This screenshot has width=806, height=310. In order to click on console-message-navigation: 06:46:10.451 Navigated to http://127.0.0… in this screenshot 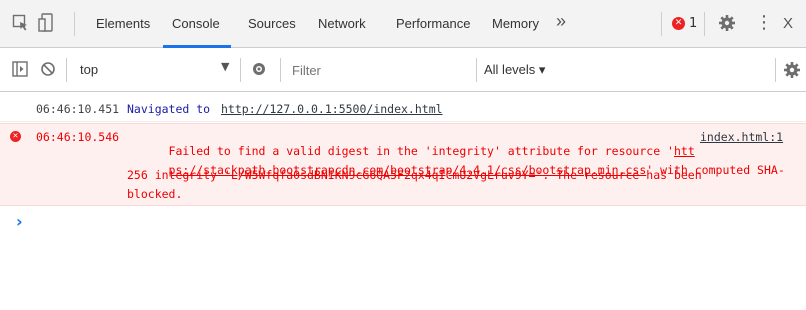, I will do `click(403, 107)`.